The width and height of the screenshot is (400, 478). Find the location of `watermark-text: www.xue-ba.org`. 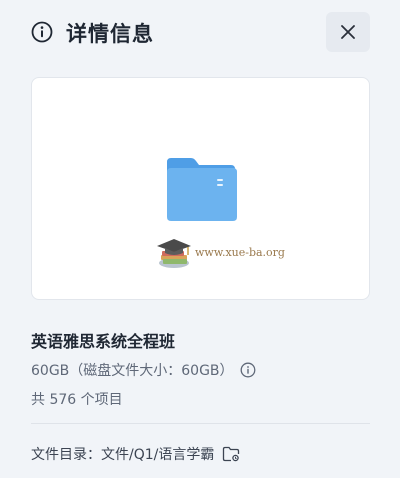

watermark-text: www.xue-ba.org is located at coordinates (240, 252).